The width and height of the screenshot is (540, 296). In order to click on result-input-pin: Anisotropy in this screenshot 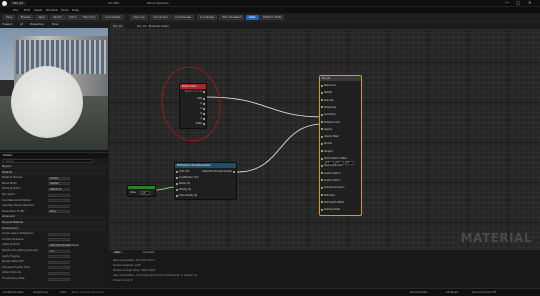, I will do `click(328, 114)`.